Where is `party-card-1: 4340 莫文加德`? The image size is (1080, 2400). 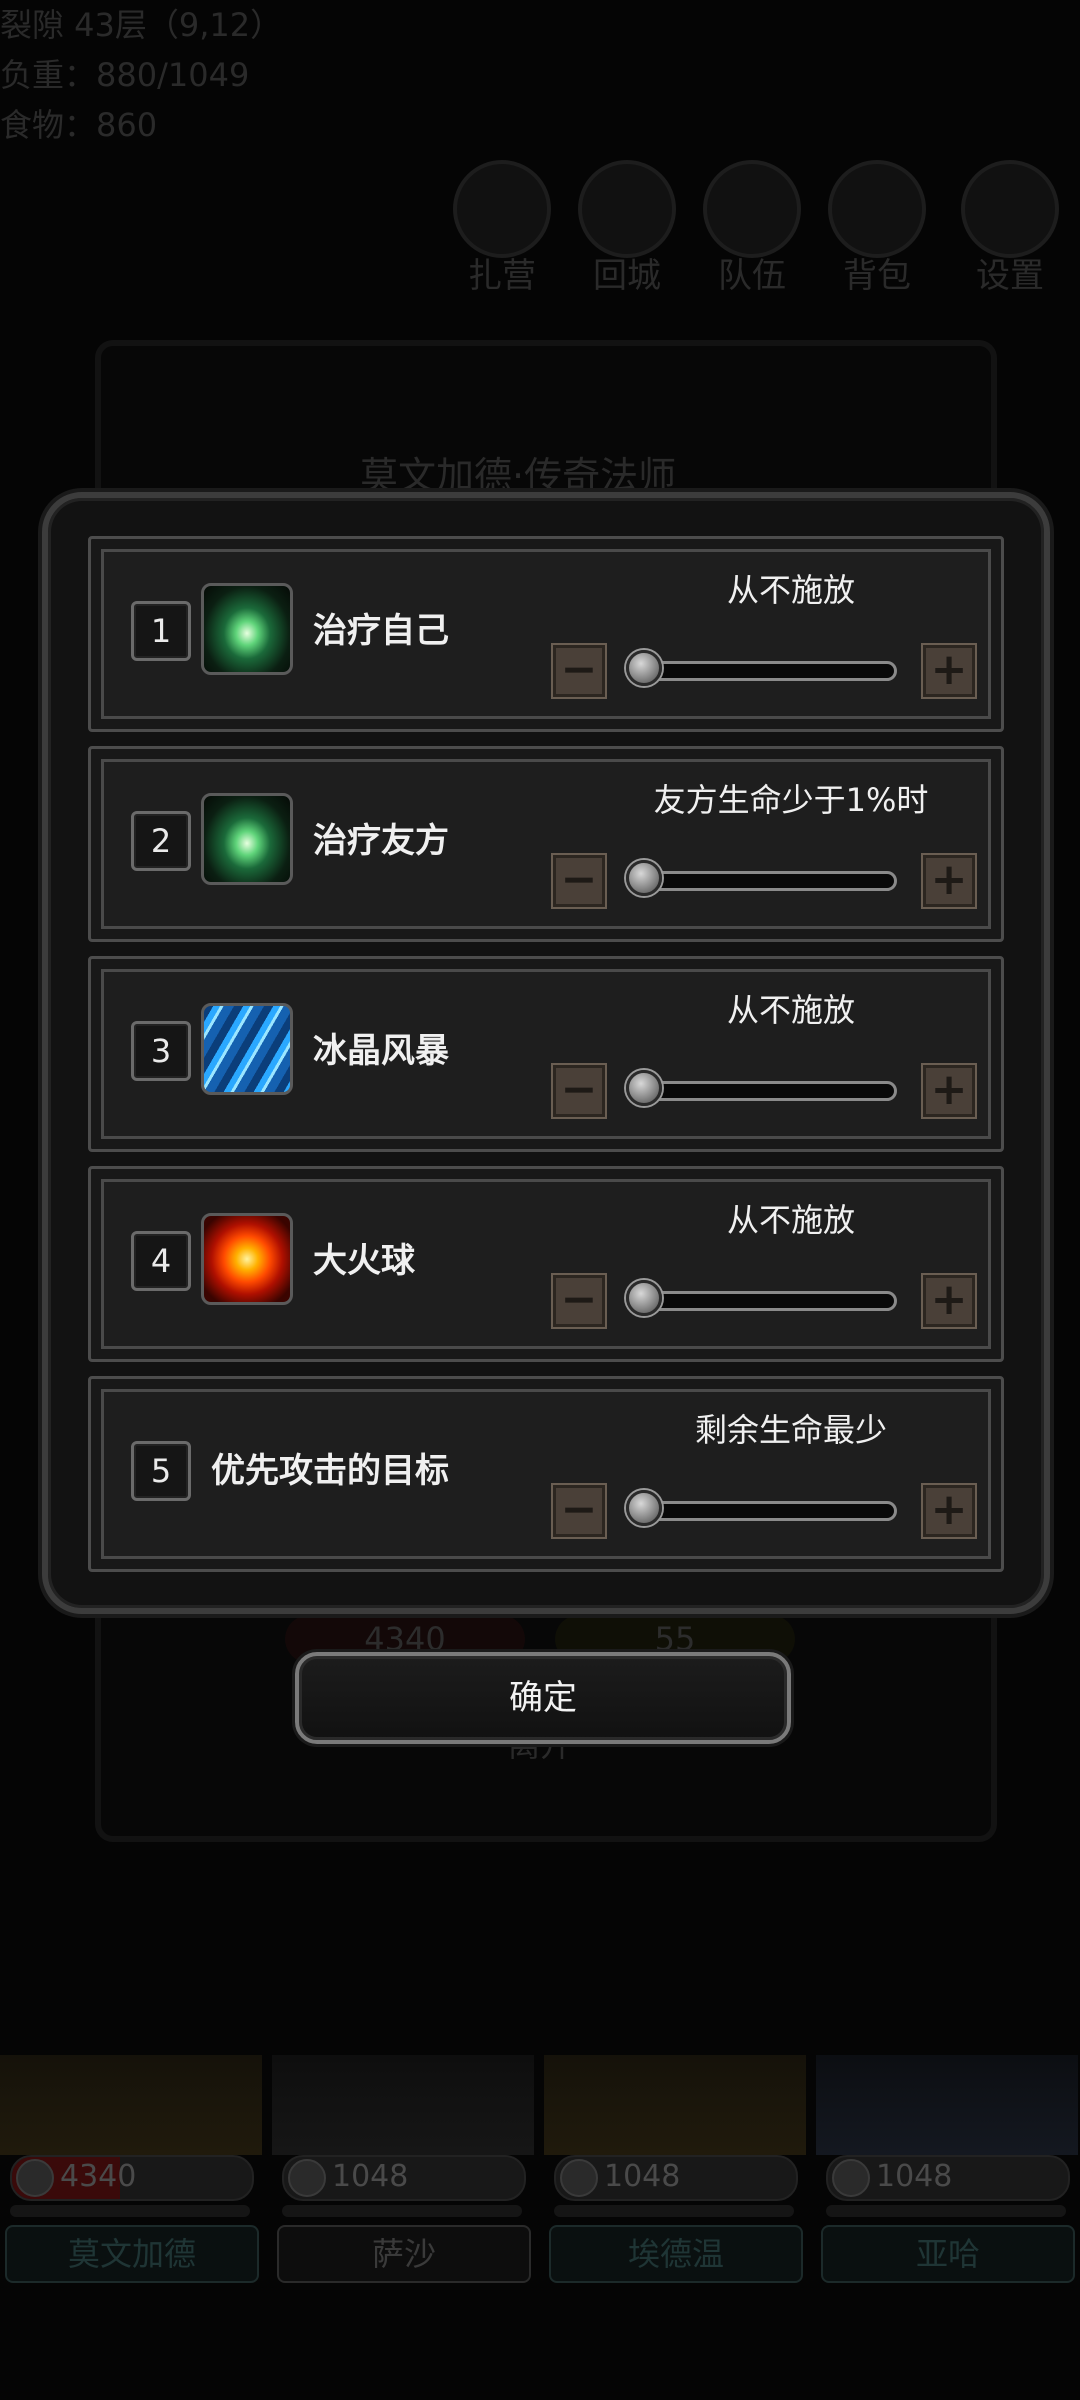
party-card-1: 4340 莫文加德 is located at coordinates (131, 2175).